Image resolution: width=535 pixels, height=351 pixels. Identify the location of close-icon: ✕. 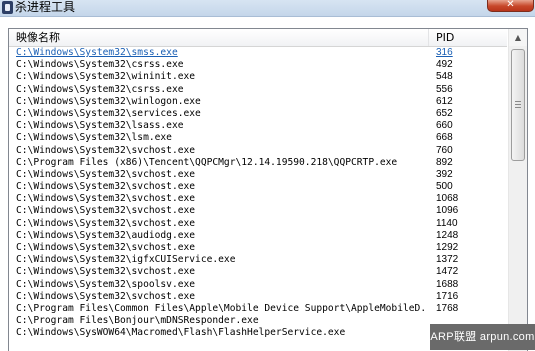
(510, 5).